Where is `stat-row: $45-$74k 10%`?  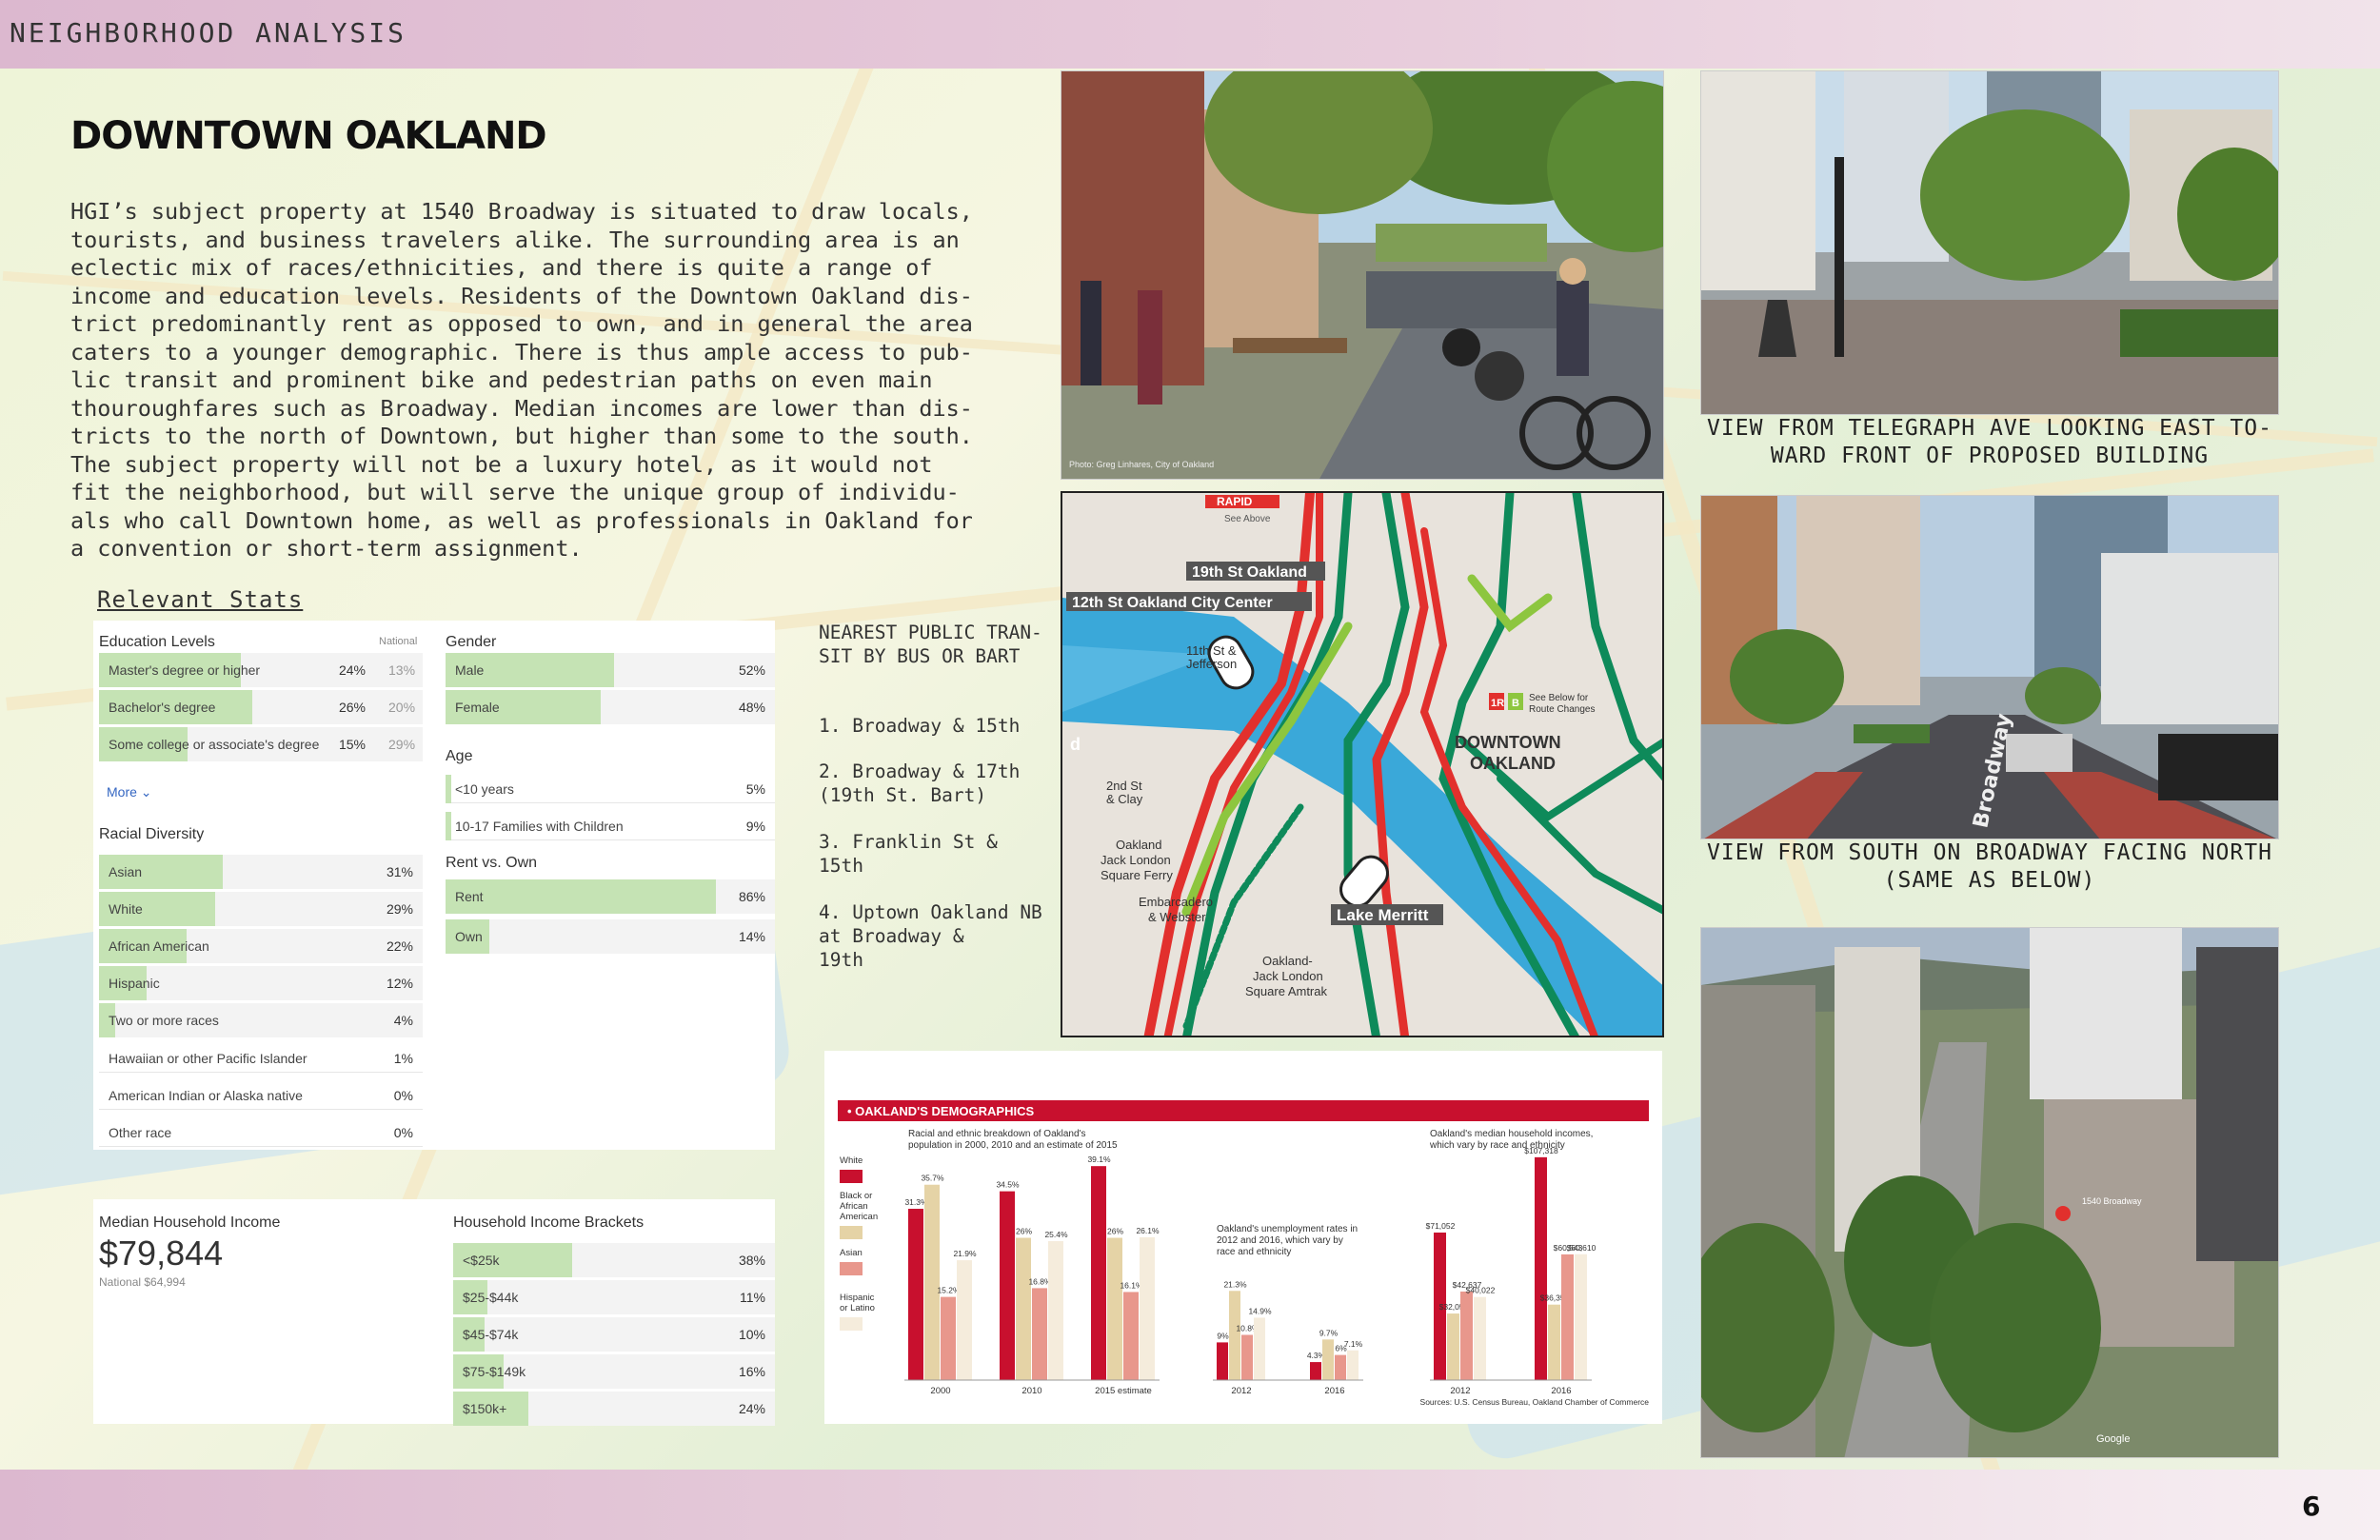
stat-row: $45-$74k 10% is located at coordinates (614, 1334).